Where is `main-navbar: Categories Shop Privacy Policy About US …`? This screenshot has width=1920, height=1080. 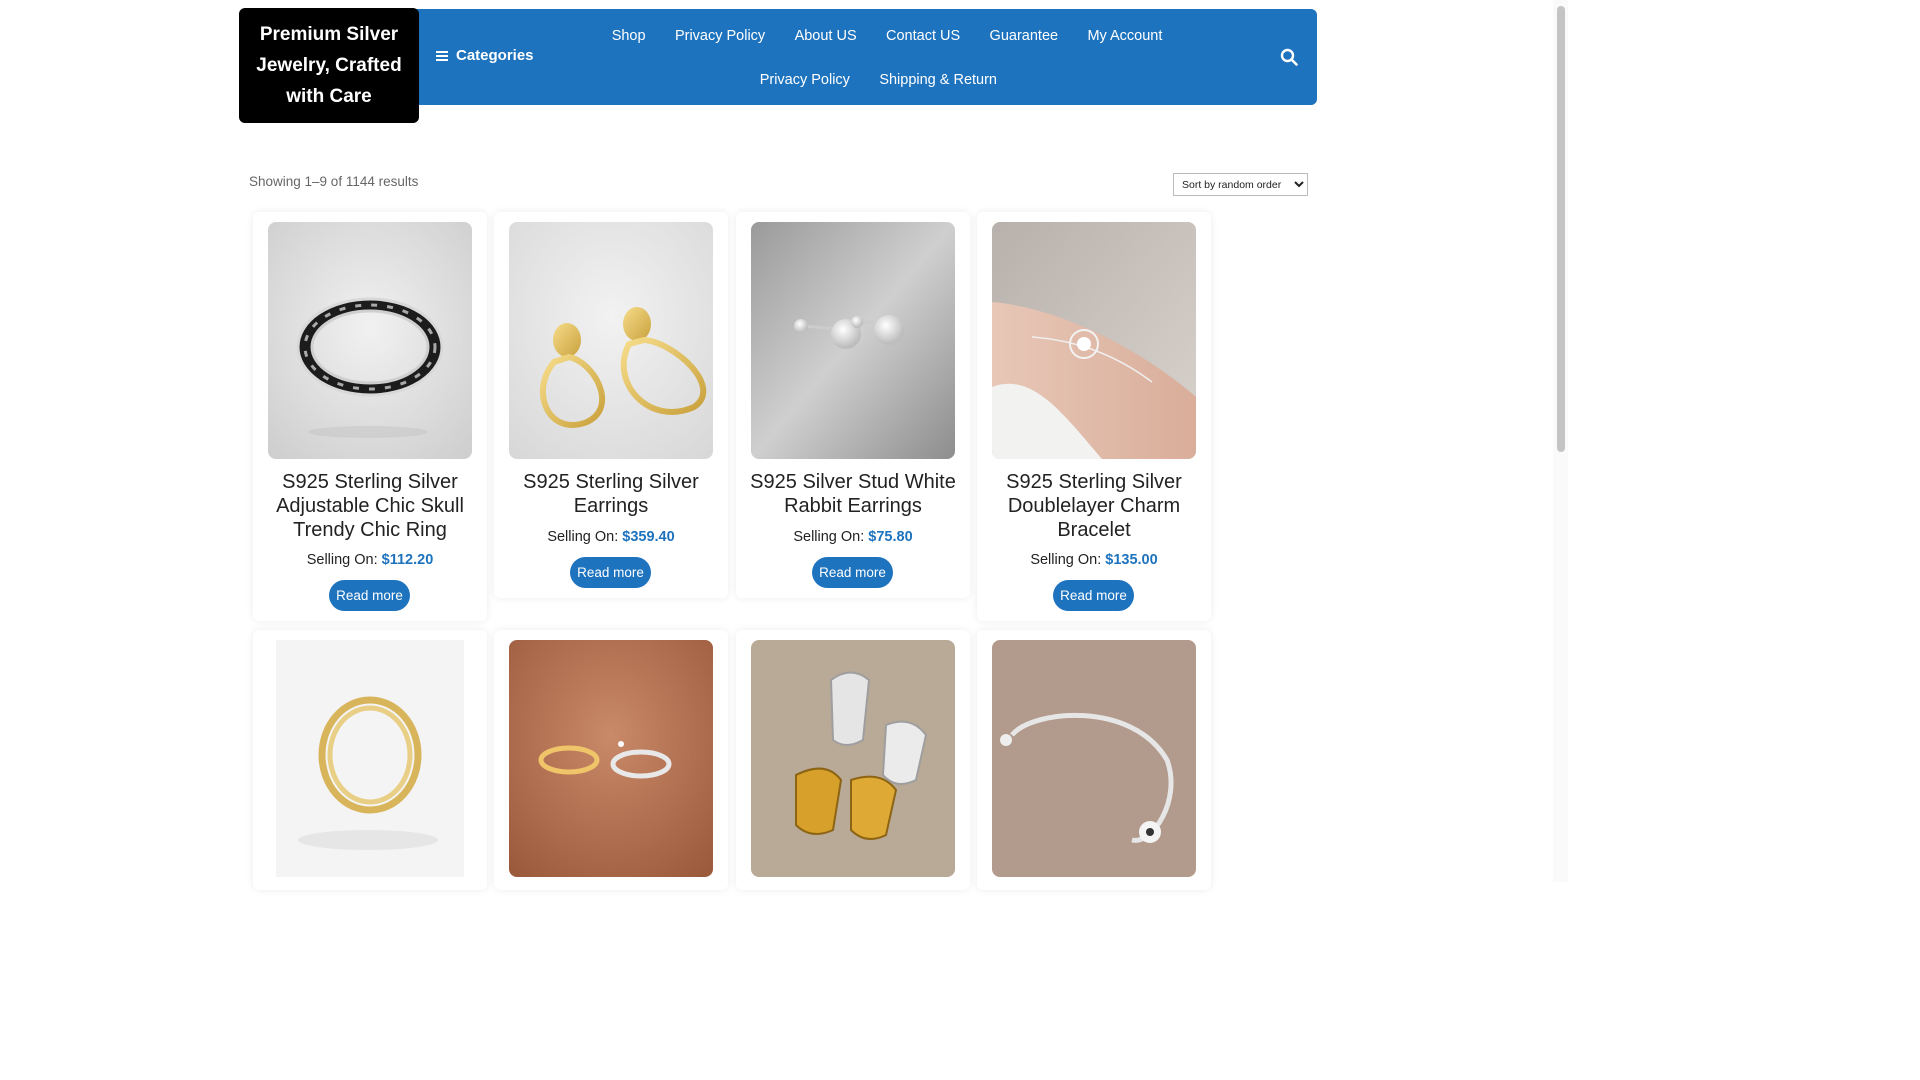 main-navbar: Categories Shop Privacy Policy About US … is located at coordinates (863, 57).